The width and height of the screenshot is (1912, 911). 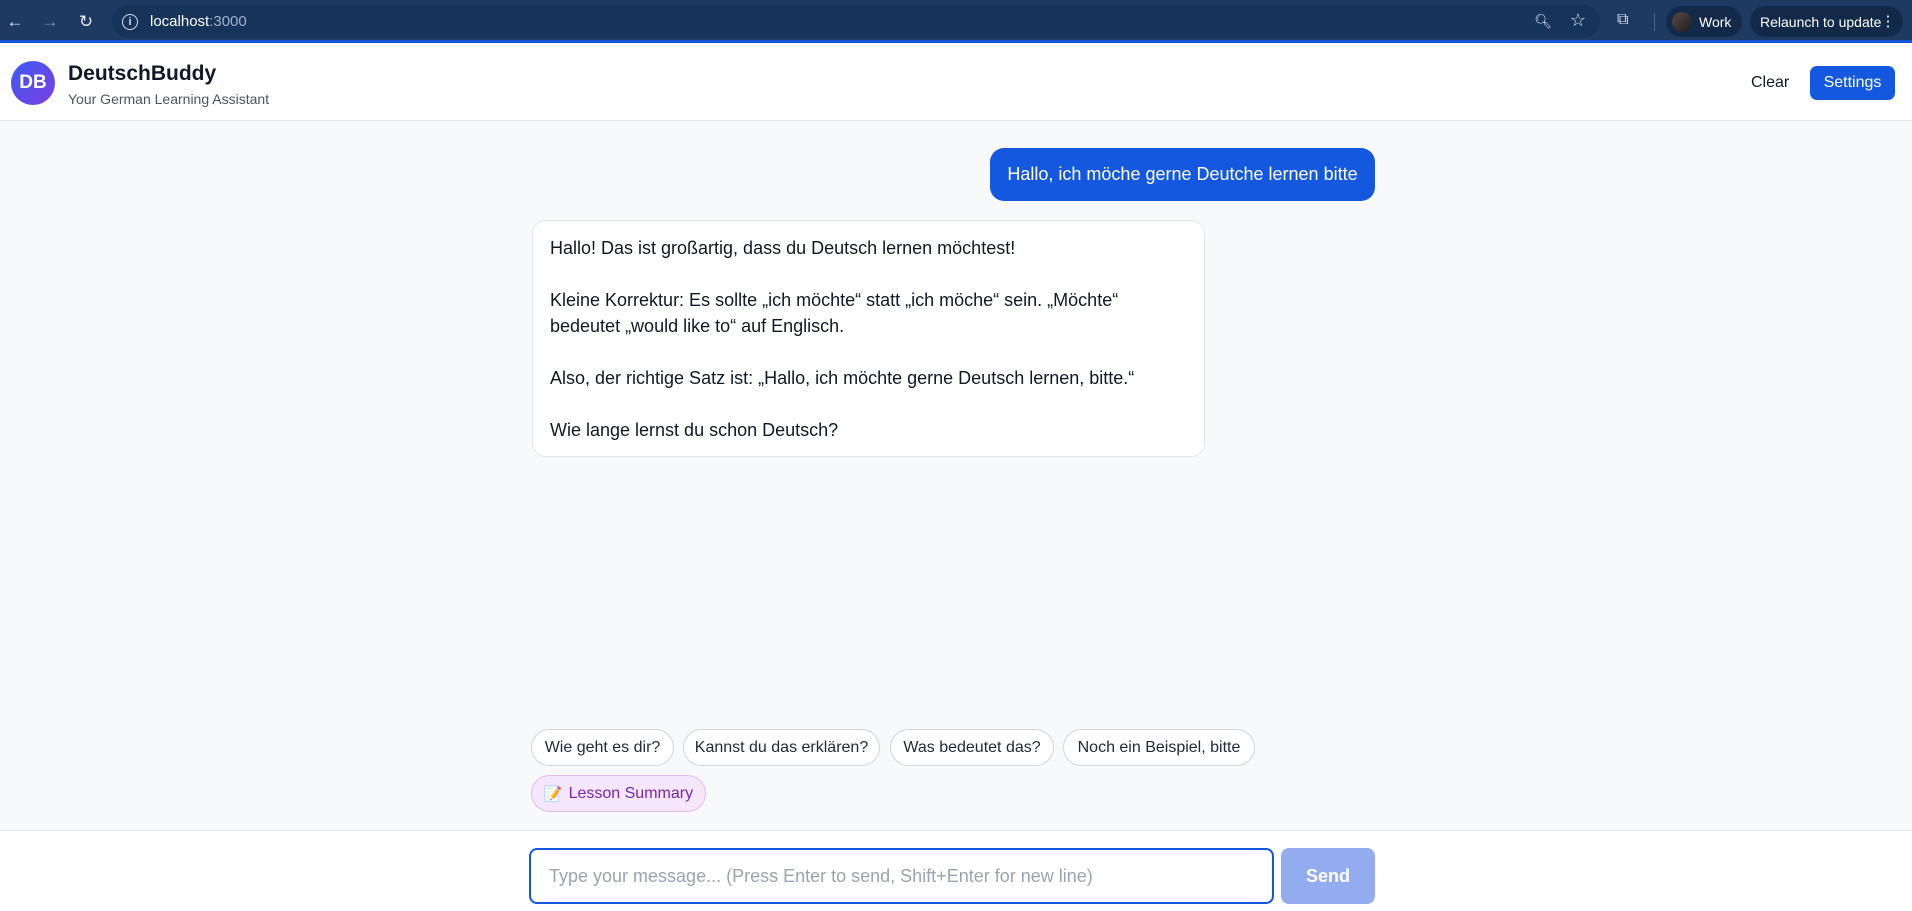 I want to click on forward-arrow-icon: →, so click(x=50, y=22).